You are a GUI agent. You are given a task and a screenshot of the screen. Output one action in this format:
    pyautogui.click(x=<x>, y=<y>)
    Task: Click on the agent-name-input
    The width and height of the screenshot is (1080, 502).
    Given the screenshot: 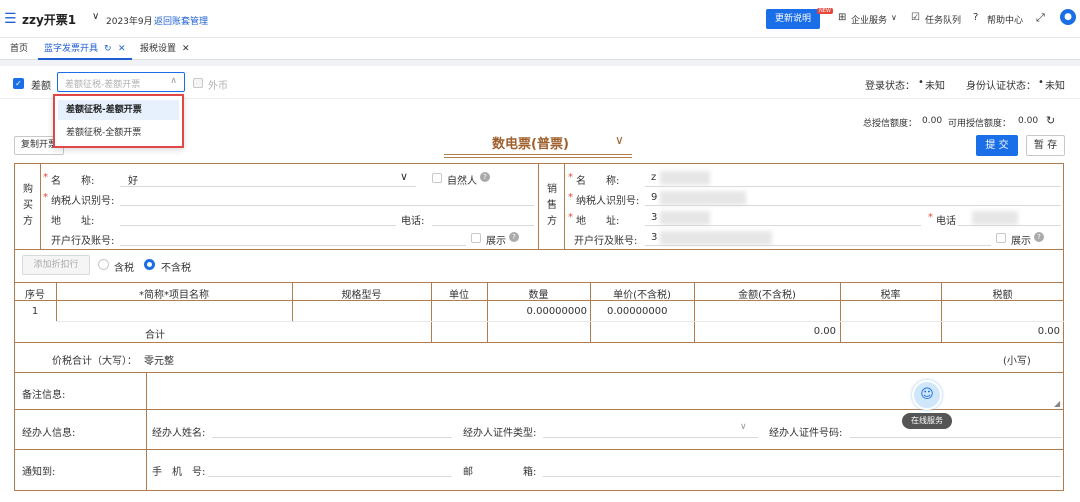 What is the action you would take?
    pyautogui.click(x=332, y=437)
    